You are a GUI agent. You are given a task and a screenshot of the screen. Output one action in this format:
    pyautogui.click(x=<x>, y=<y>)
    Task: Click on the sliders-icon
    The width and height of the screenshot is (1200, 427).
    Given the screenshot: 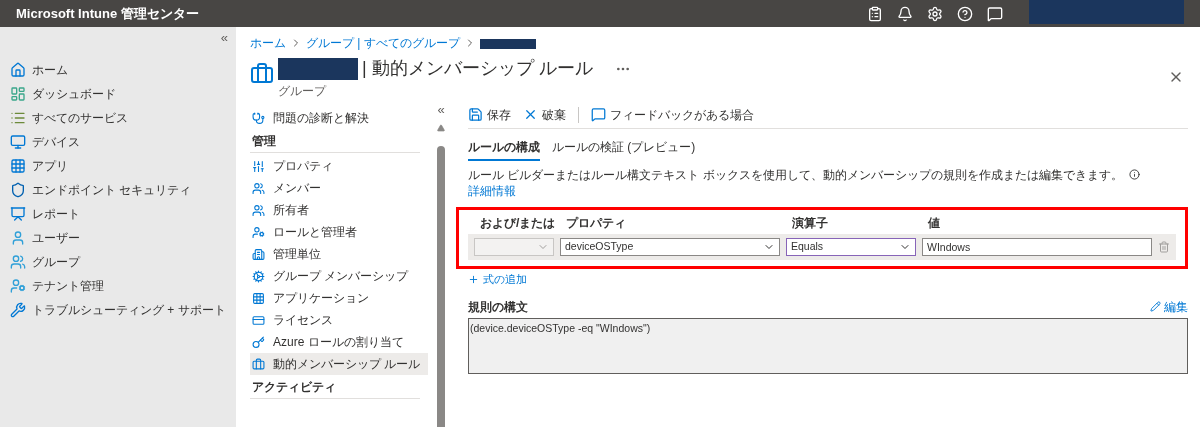 What is the action you would take?
    pyautogui.click(x=258, y=166)
    